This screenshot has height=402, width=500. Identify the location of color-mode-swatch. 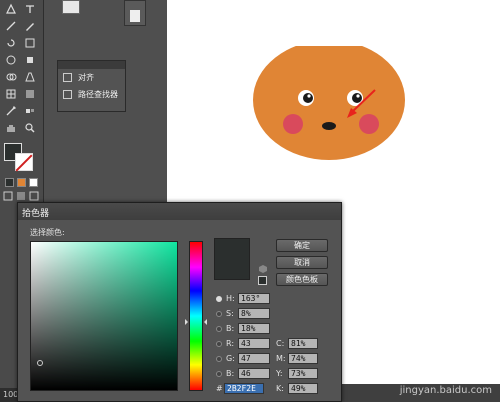
(9, 182).